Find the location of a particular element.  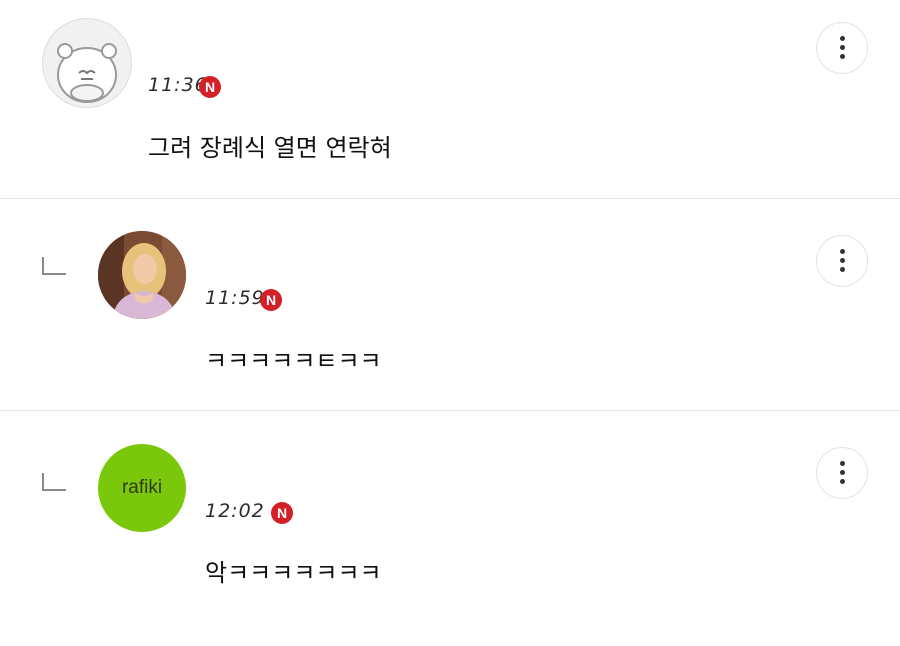

comment-time: 12:02 is located at coordinates (235, 511).